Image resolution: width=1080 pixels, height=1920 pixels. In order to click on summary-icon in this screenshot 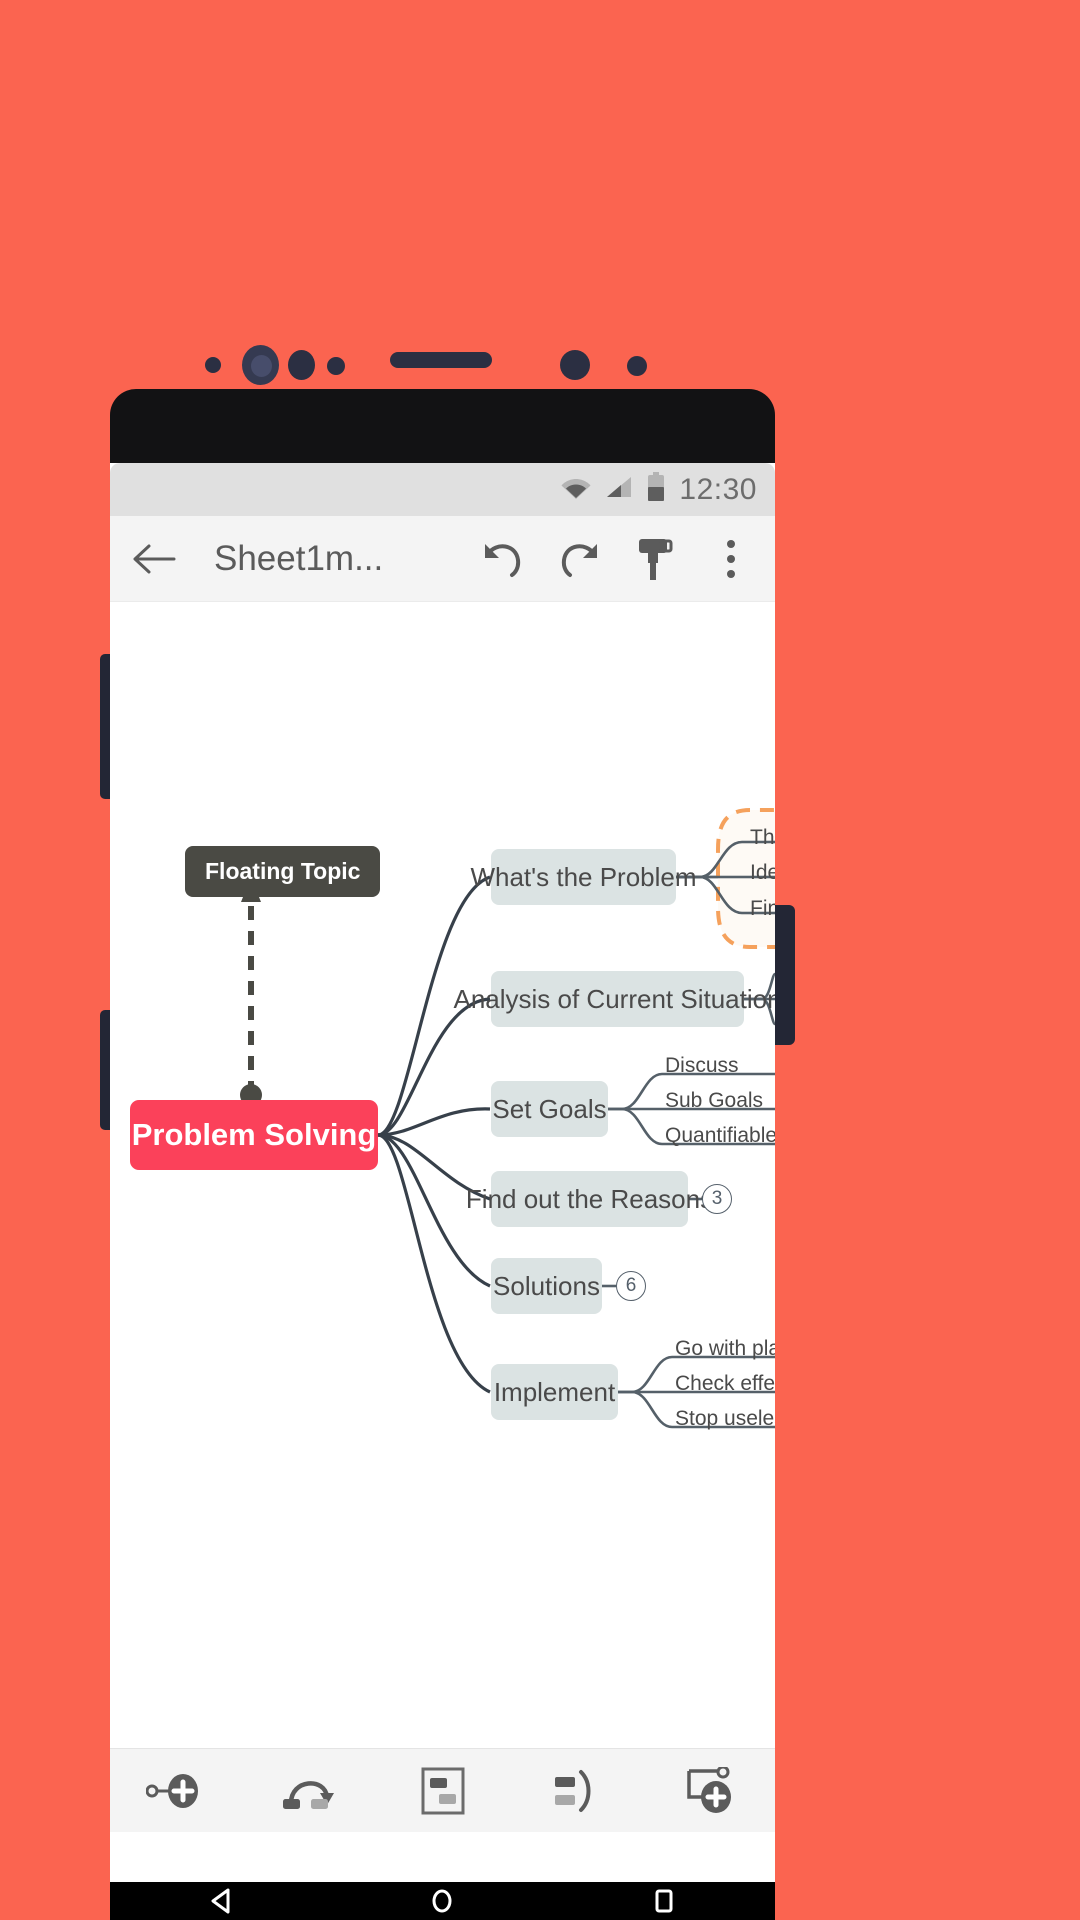, I will do `click(576, 1791)`.